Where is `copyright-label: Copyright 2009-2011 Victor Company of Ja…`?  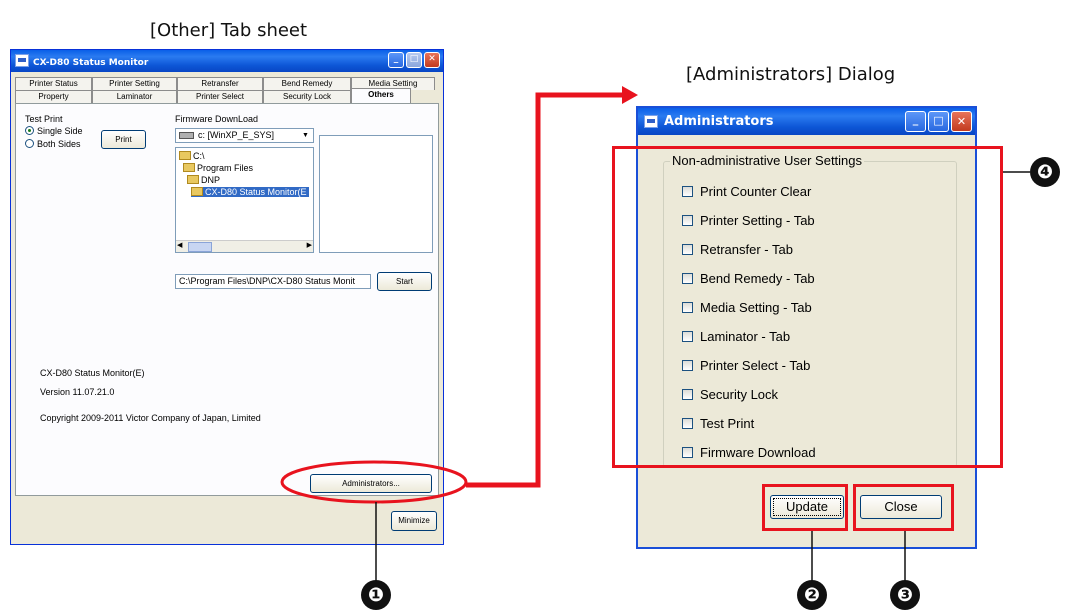 copyright-label: Copyright 2009-2011 Victor Company of Ja… is located at coordinates (150, 418).